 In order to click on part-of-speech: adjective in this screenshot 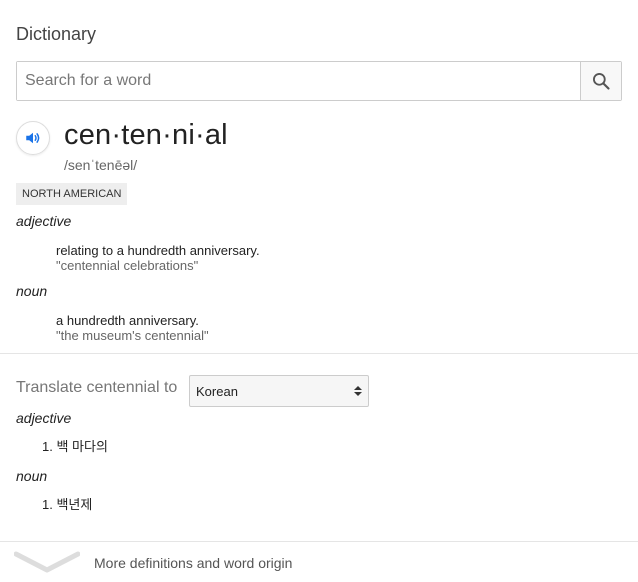, I will do `click(44, 221)`.